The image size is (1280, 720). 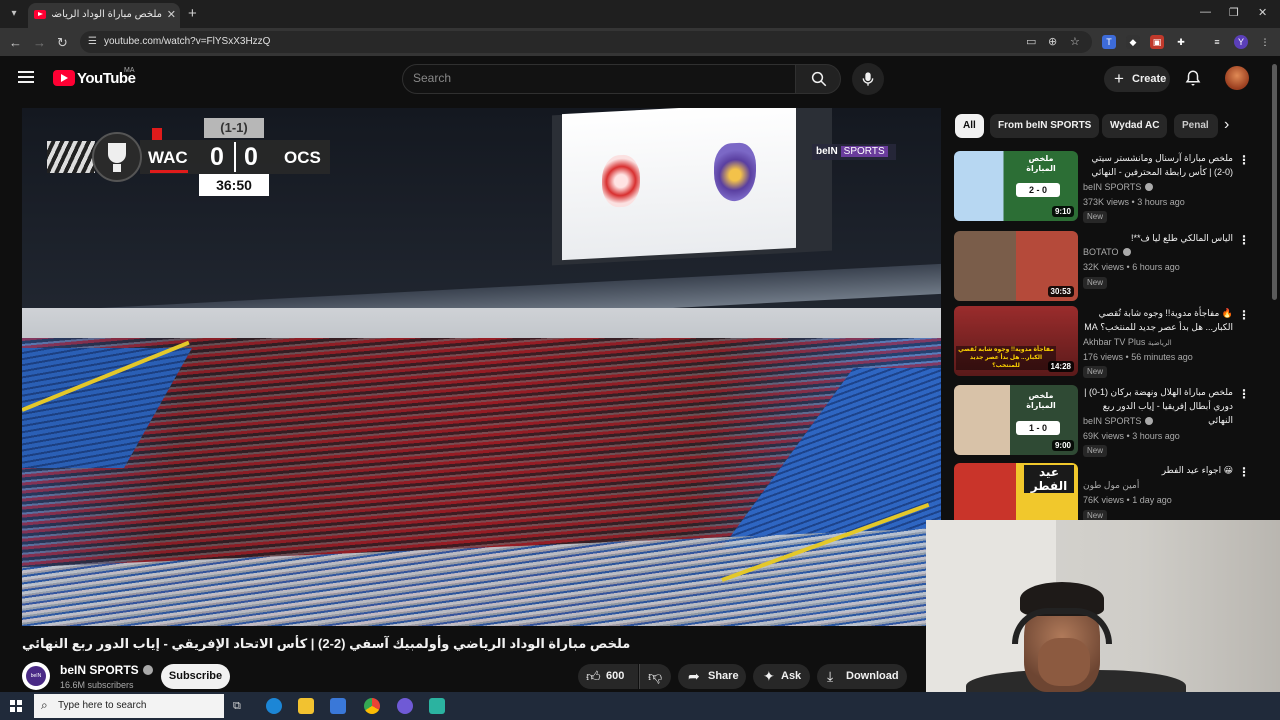 I want to click on chrome-icon, so click(x=372, y=706).